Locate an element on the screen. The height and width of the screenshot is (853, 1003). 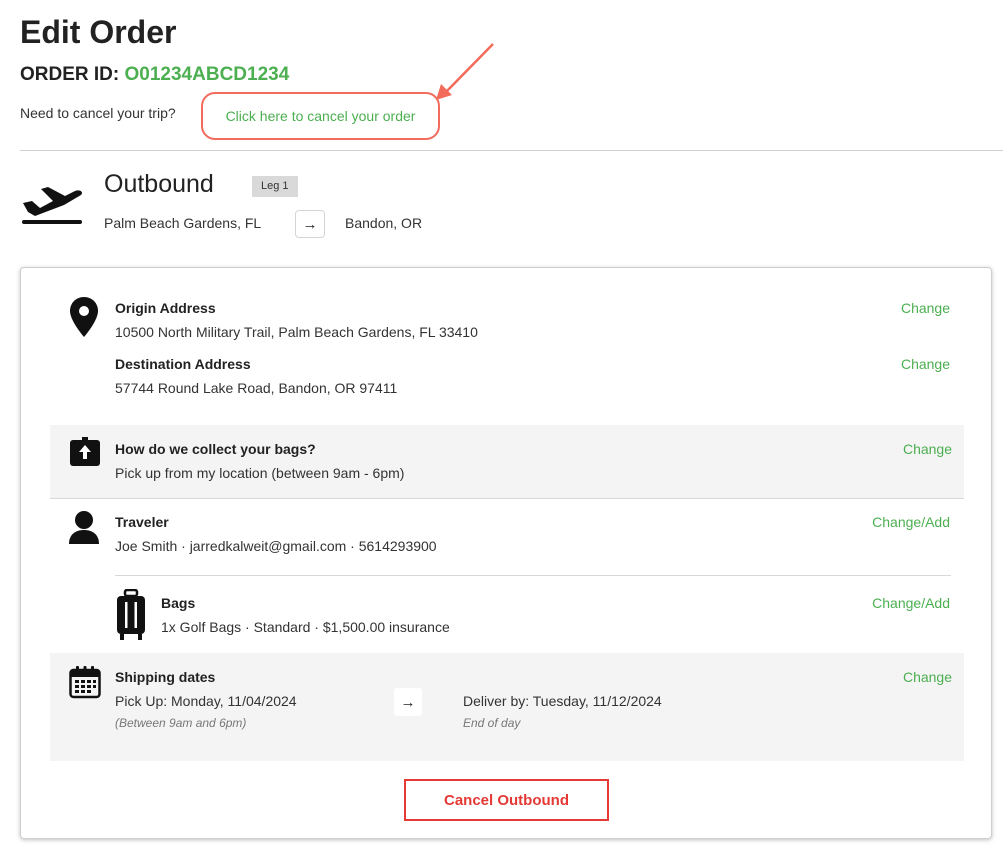
order-id-label: ORDER ID: is located at coordinates (70, 74).